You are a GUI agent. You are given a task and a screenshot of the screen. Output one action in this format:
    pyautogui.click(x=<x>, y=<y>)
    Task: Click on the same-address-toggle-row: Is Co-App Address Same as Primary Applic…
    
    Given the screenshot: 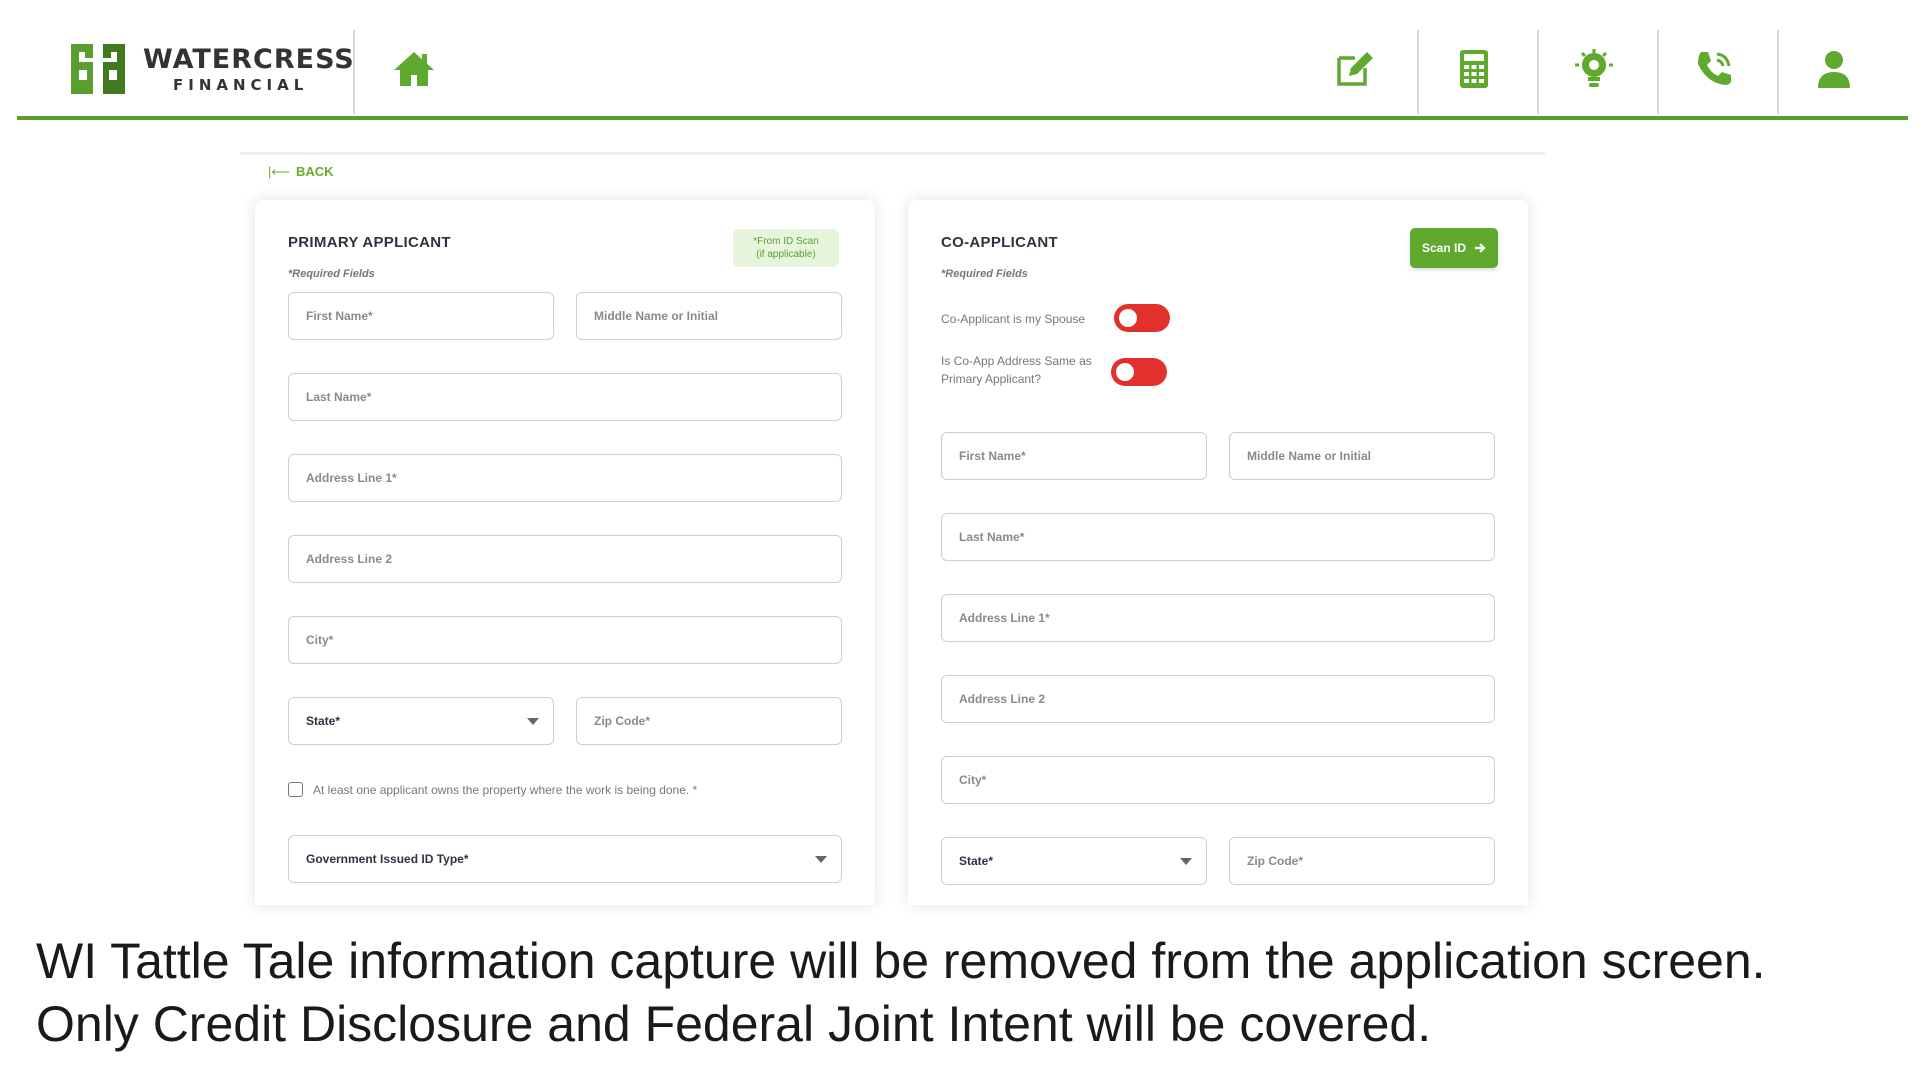 What is the action you would take?
    pyautogui.click(x=1016, y=370)
    